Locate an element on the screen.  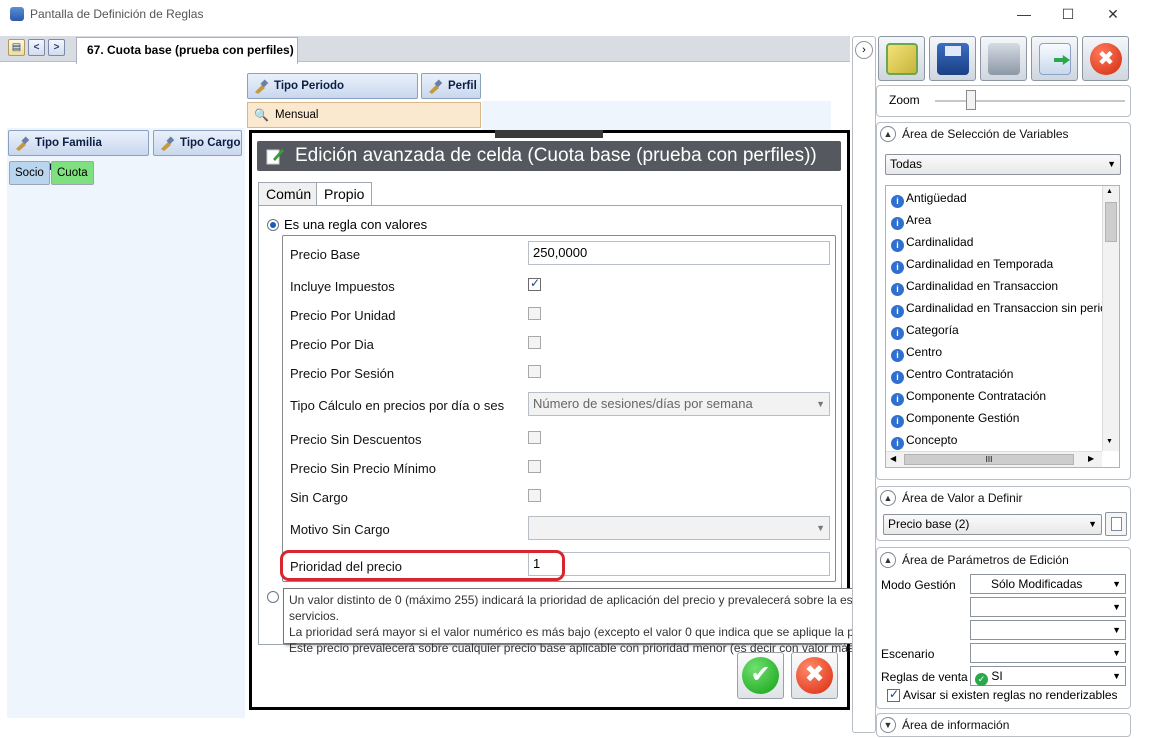
print-icon is located at coordinates (1004, 59).